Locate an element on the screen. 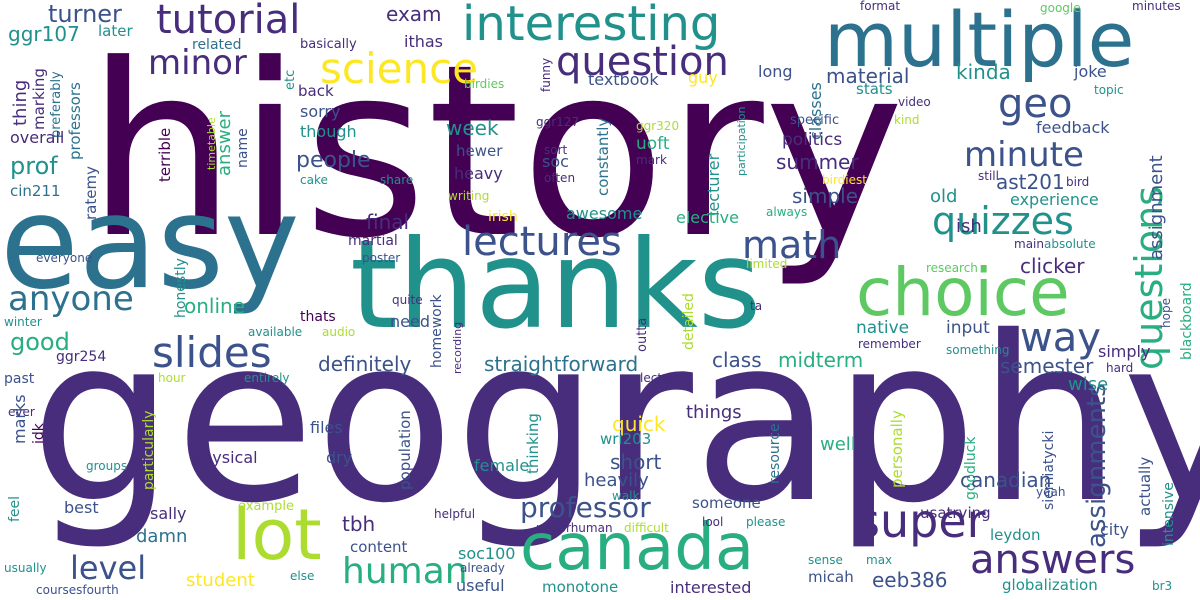 The height and width of the screenshot is (600, 1200). word-quite: quite is located at coordinates (407, 300).